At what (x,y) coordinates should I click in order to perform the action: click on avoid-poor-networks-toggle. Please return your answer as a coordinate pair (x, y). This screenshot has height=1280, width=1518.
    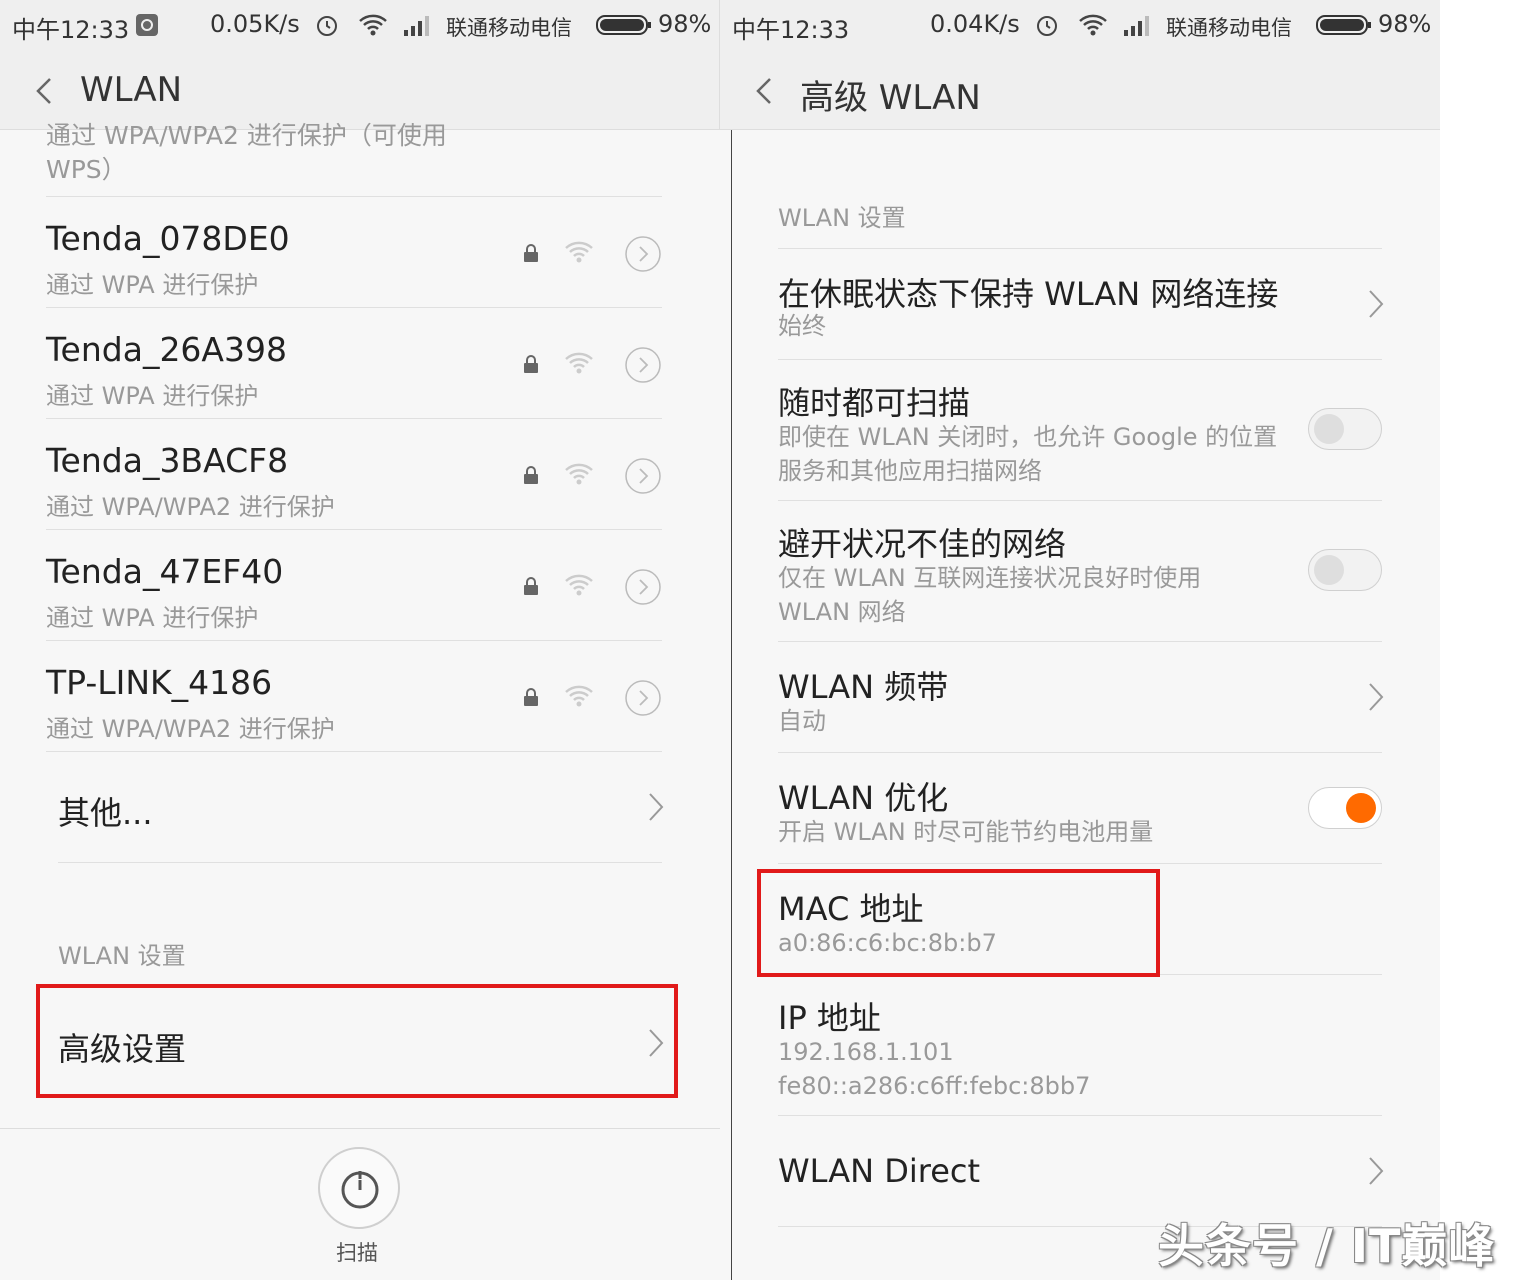
    Looking at the image, I should click on (1345, 570).